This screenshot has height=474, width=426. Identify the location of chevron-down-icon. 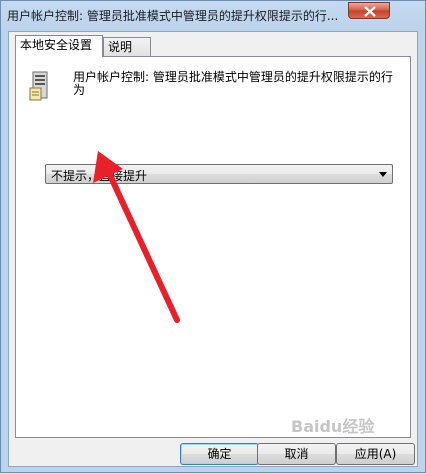
(383, 174).